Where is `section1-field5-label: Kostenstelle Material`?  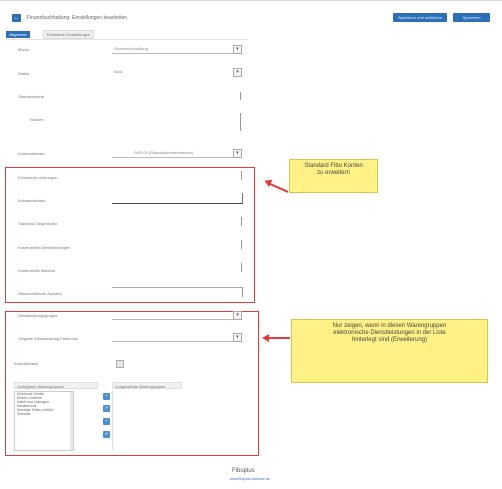
section1-field5-label: Kostenstelle Material is located at coordinates (37, 270).